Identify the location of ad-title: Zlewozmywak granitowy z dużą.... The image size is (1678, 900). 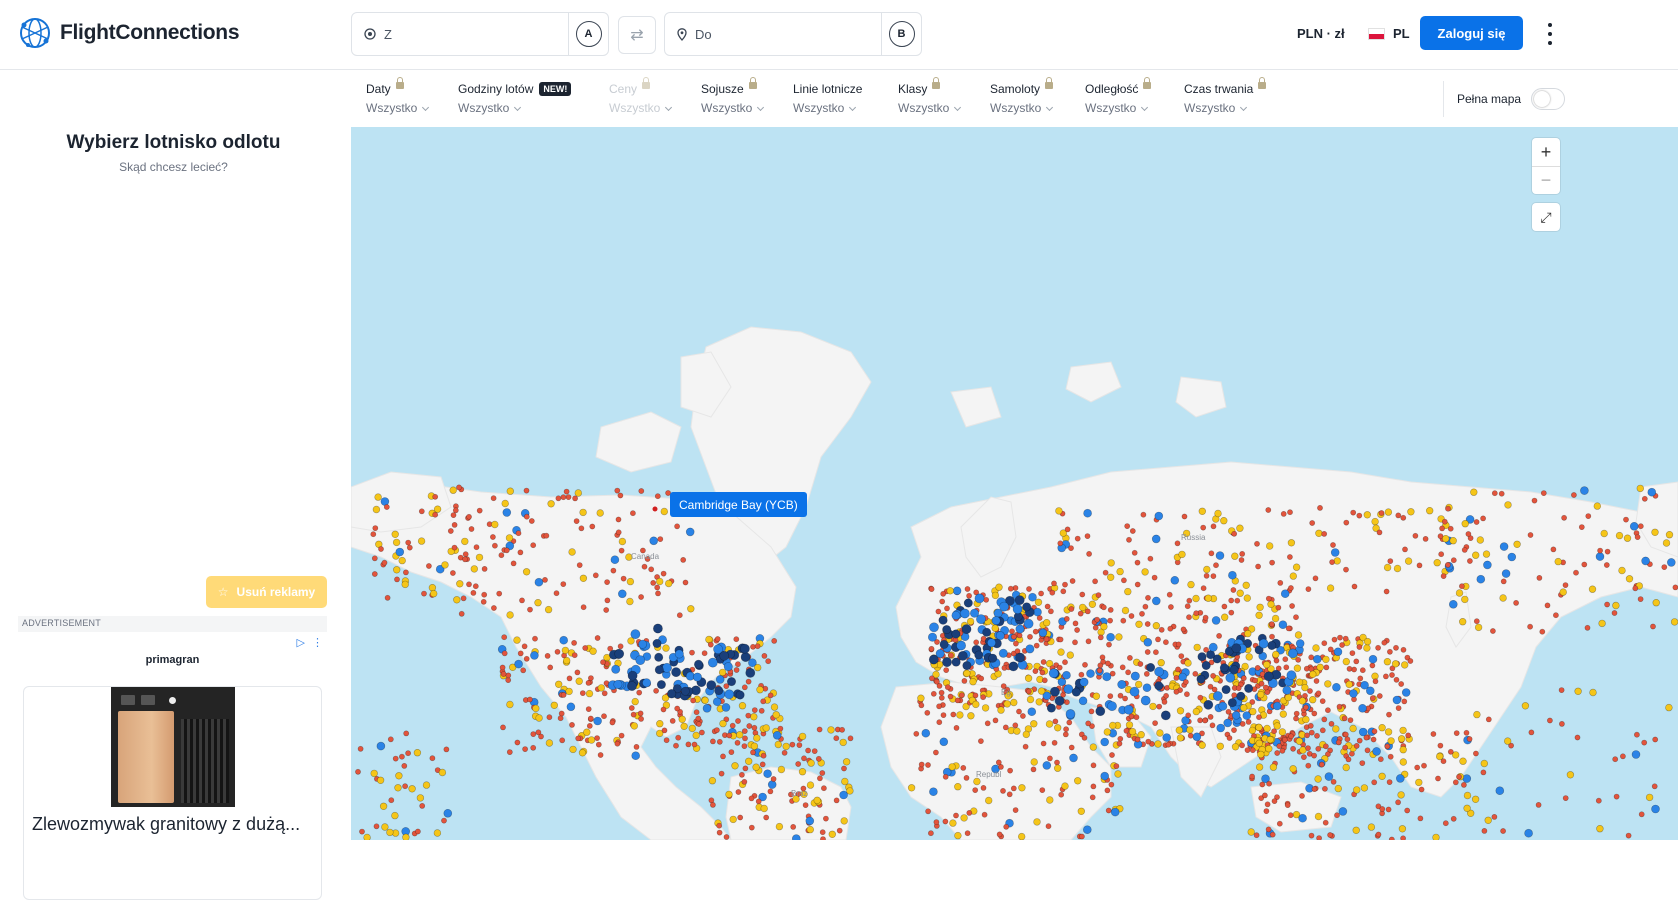
(176, 824).